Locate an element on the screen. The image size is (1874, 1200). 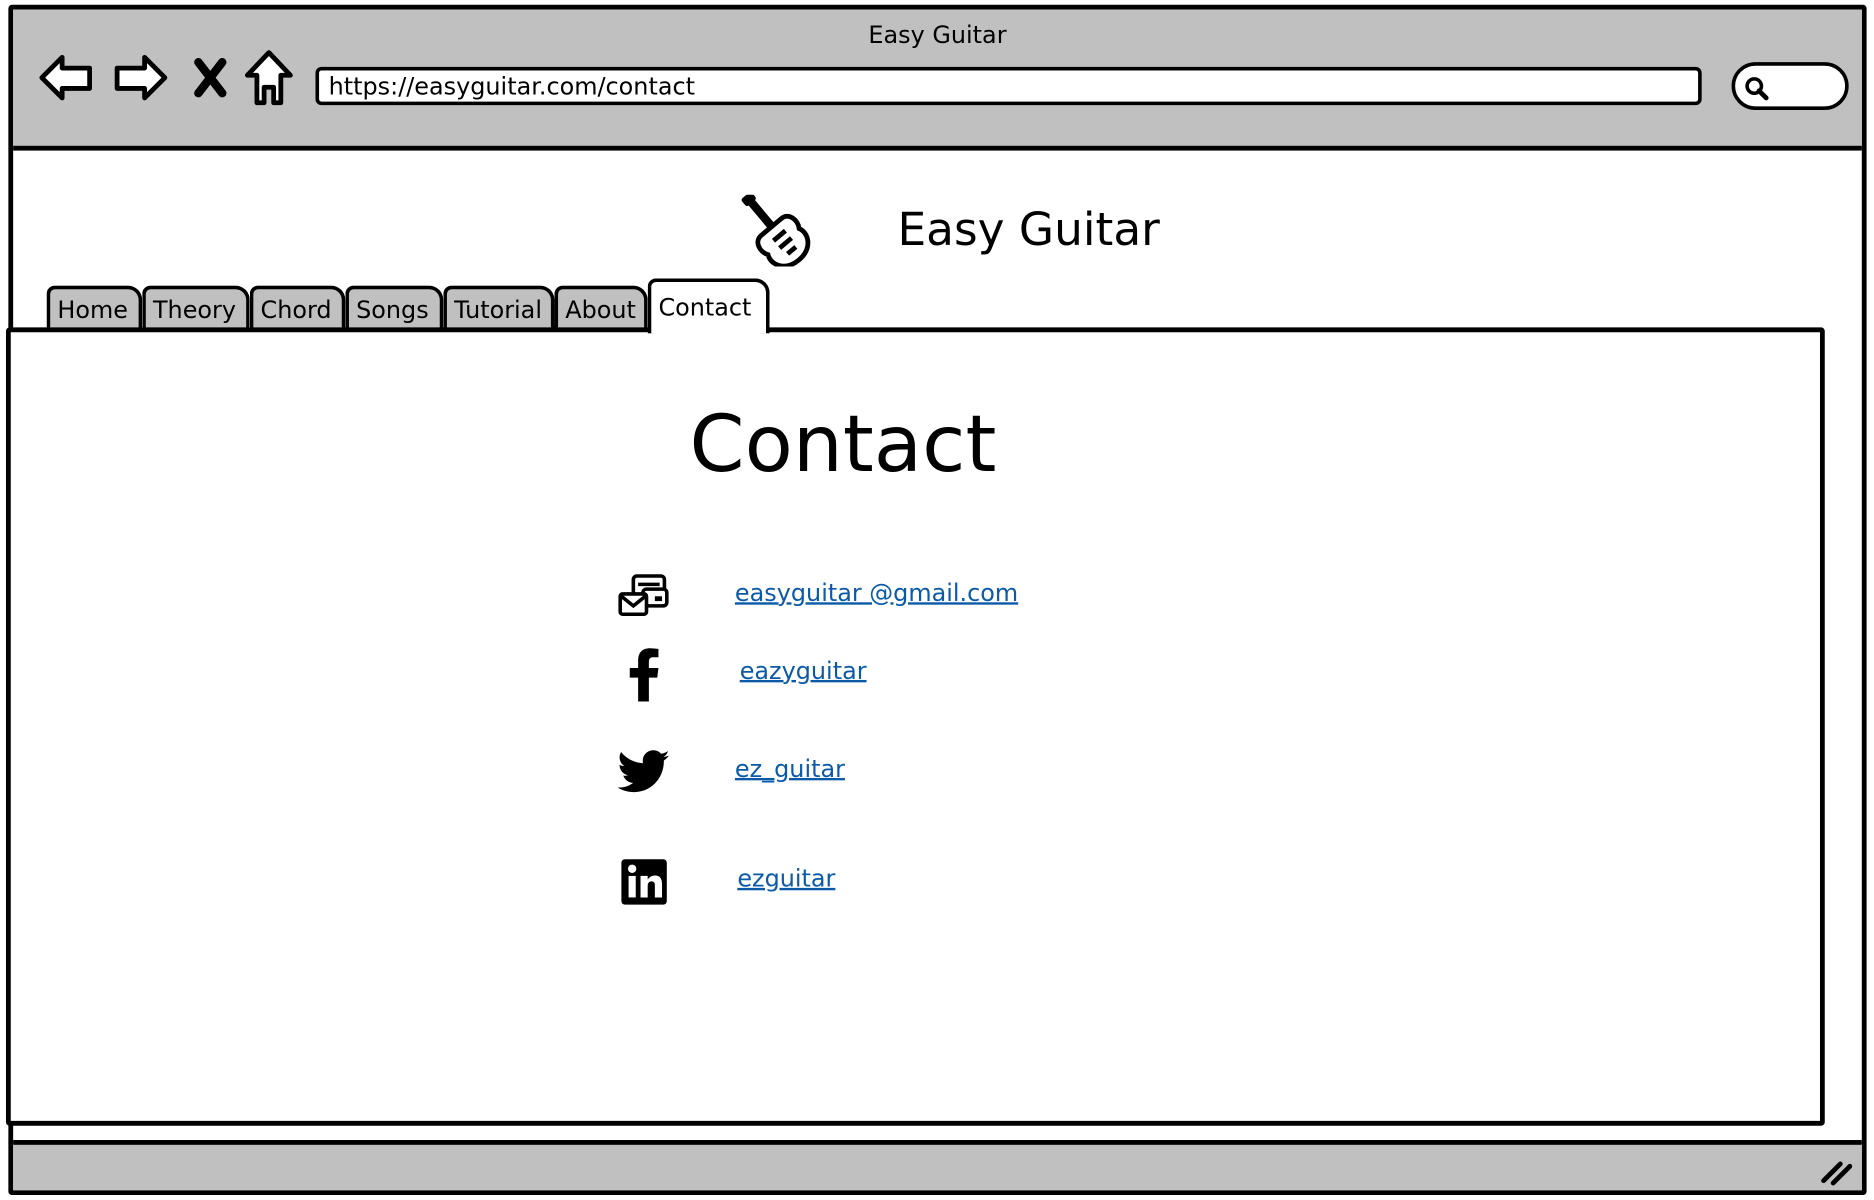
linkedin-link: ezguitar is located at coordinates (786, 878).